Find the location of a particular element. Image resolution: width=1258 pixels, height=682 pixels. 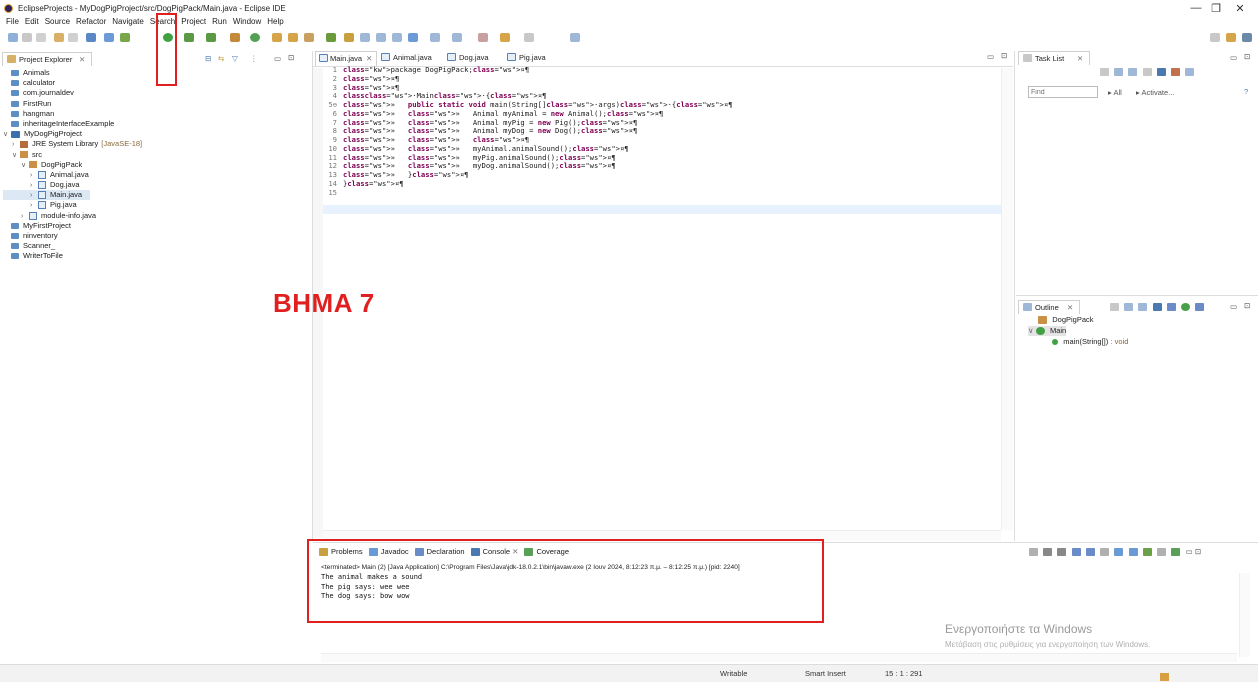

menu-project: Project is located at coordinates (193, 21).